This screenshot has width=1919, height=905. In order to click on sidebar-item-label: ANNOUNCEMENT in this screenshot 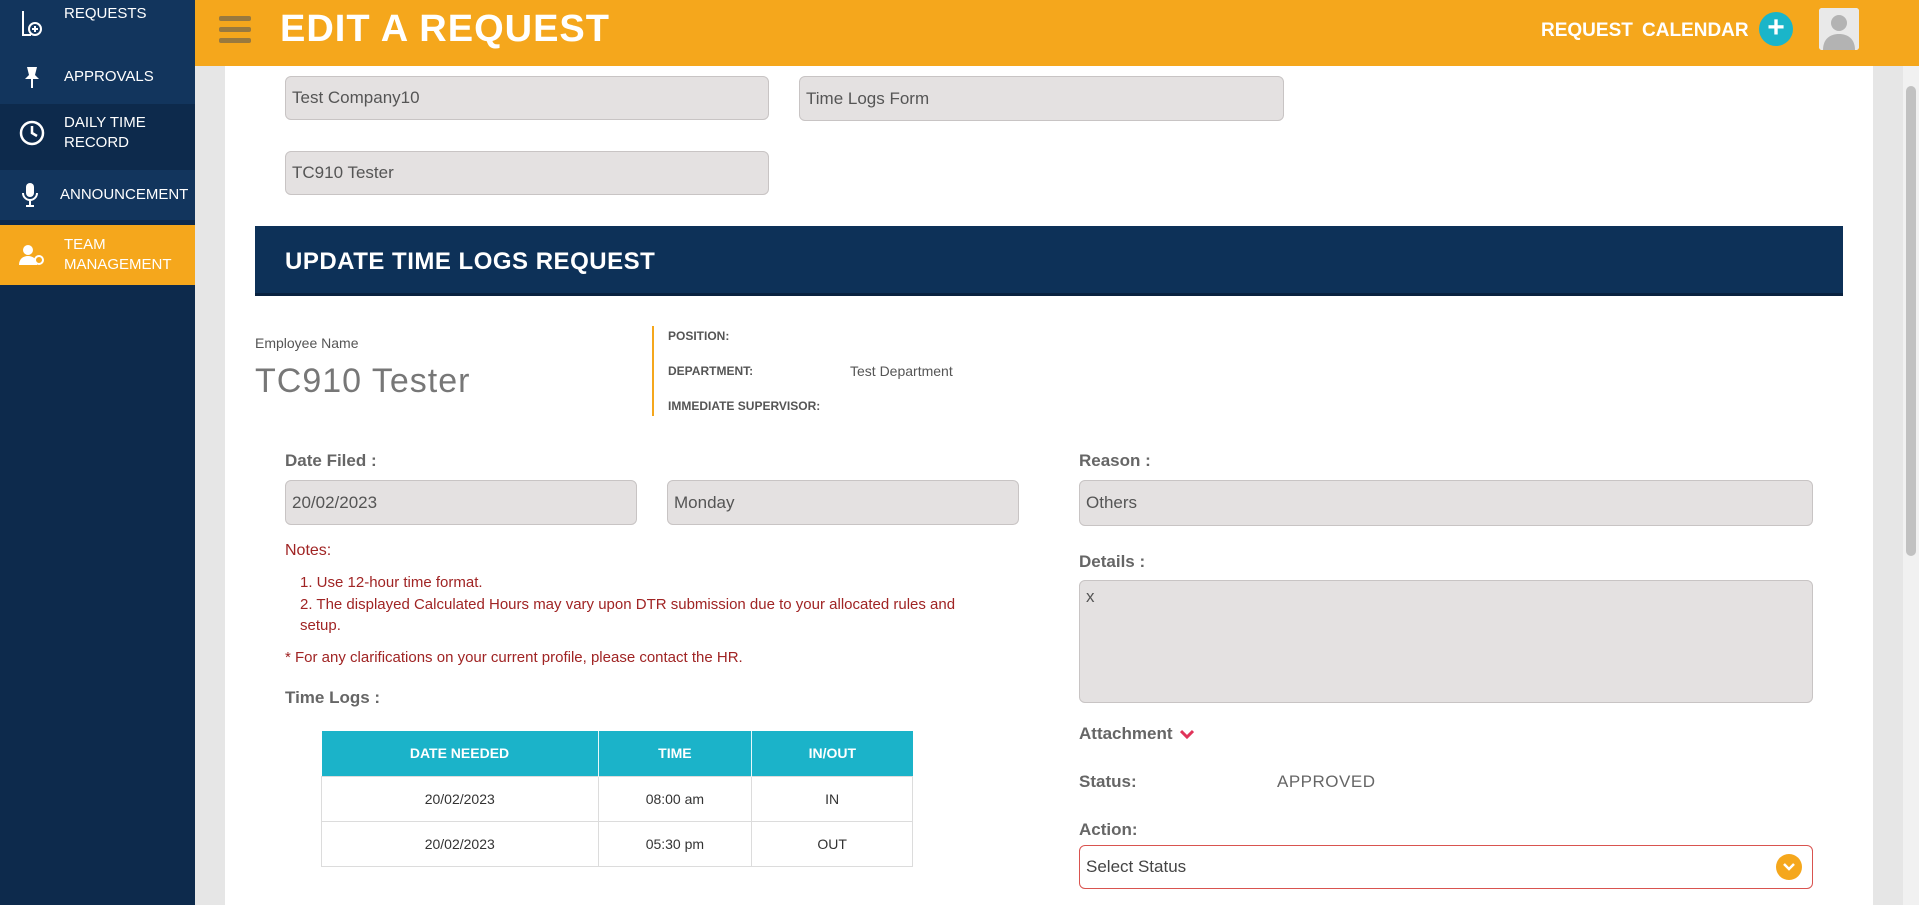, I will do `click(124, 194)`.